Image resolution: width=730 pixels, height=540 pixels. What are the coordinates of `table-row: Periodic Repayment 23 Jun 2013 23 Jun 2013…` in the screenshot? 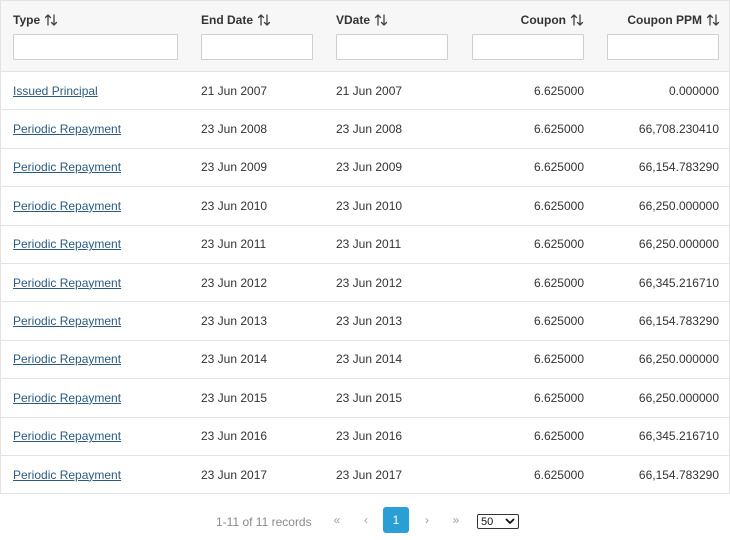 It's located at (365, 321).